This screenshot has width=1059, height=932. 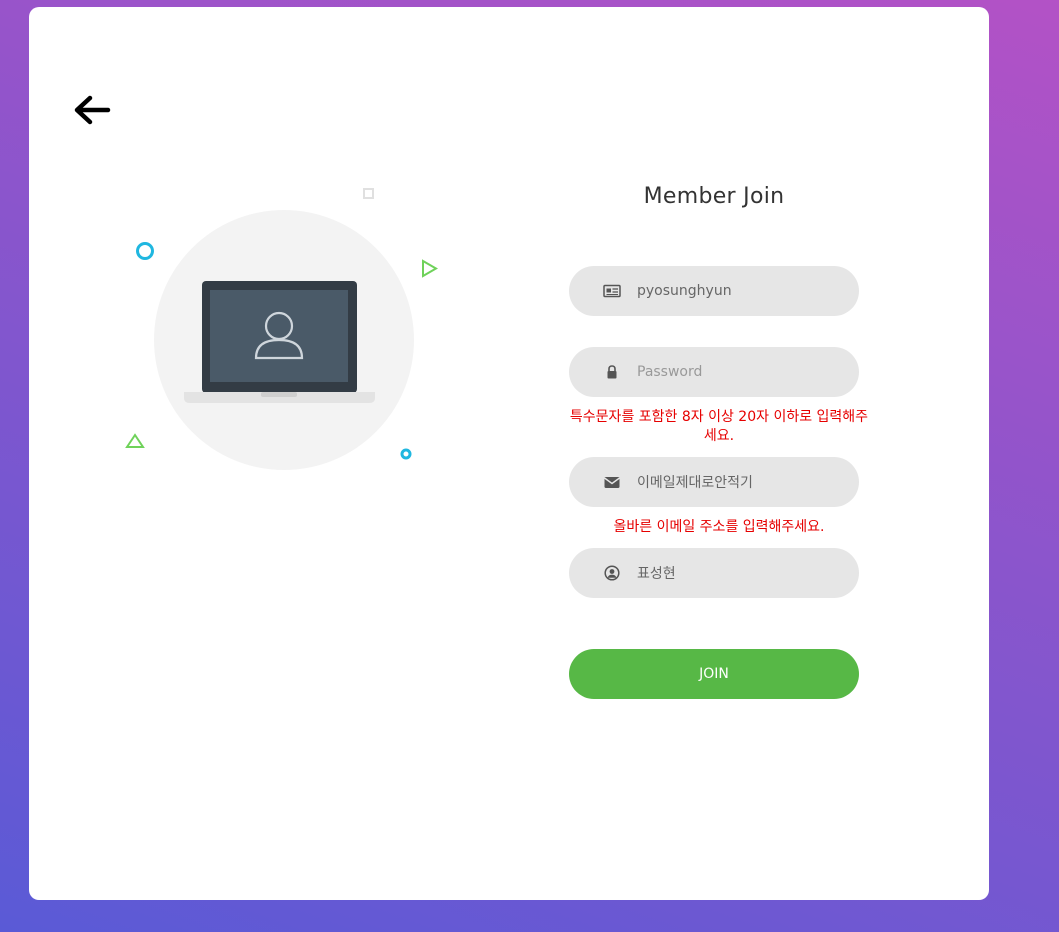 I want to click on deco-square, so click(x=368, y=193).